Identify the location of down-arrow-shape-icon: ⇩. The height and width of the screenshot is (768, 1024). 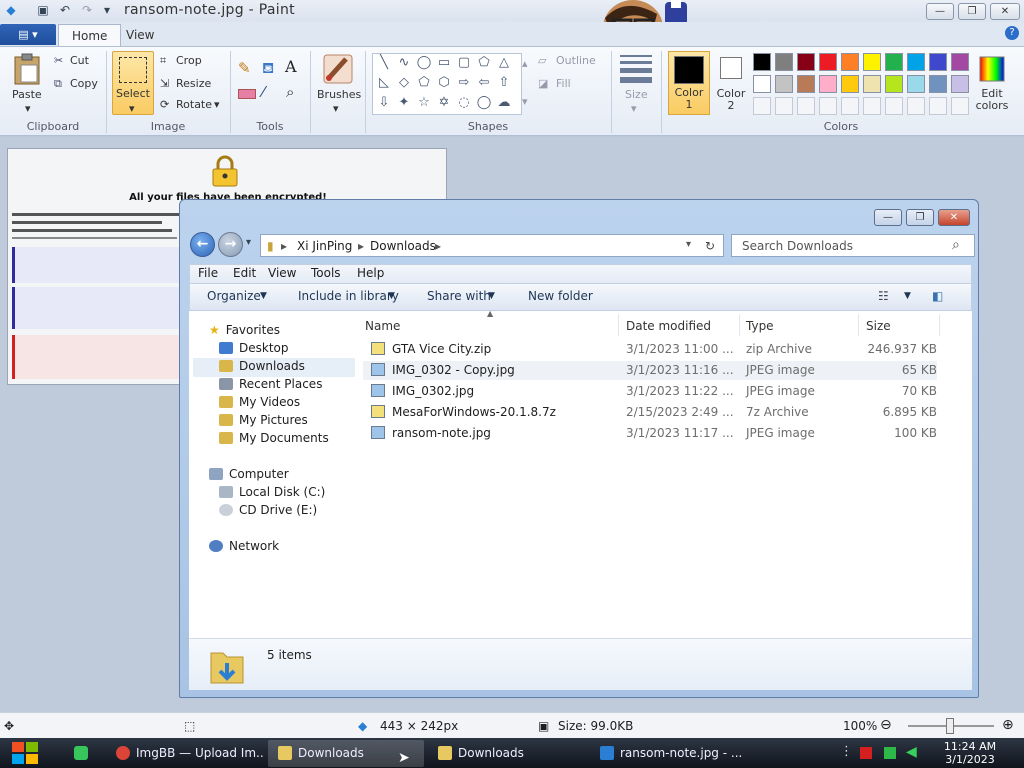
(384, 103).